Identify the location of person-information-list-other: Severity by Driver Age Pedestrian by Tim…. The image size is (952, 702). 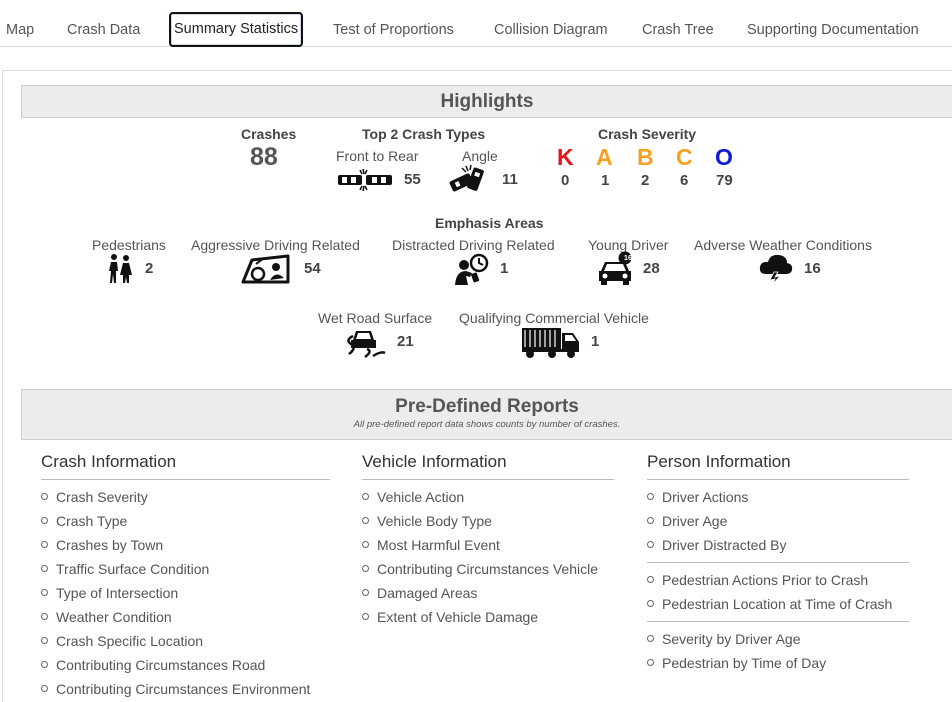
(736, 651).